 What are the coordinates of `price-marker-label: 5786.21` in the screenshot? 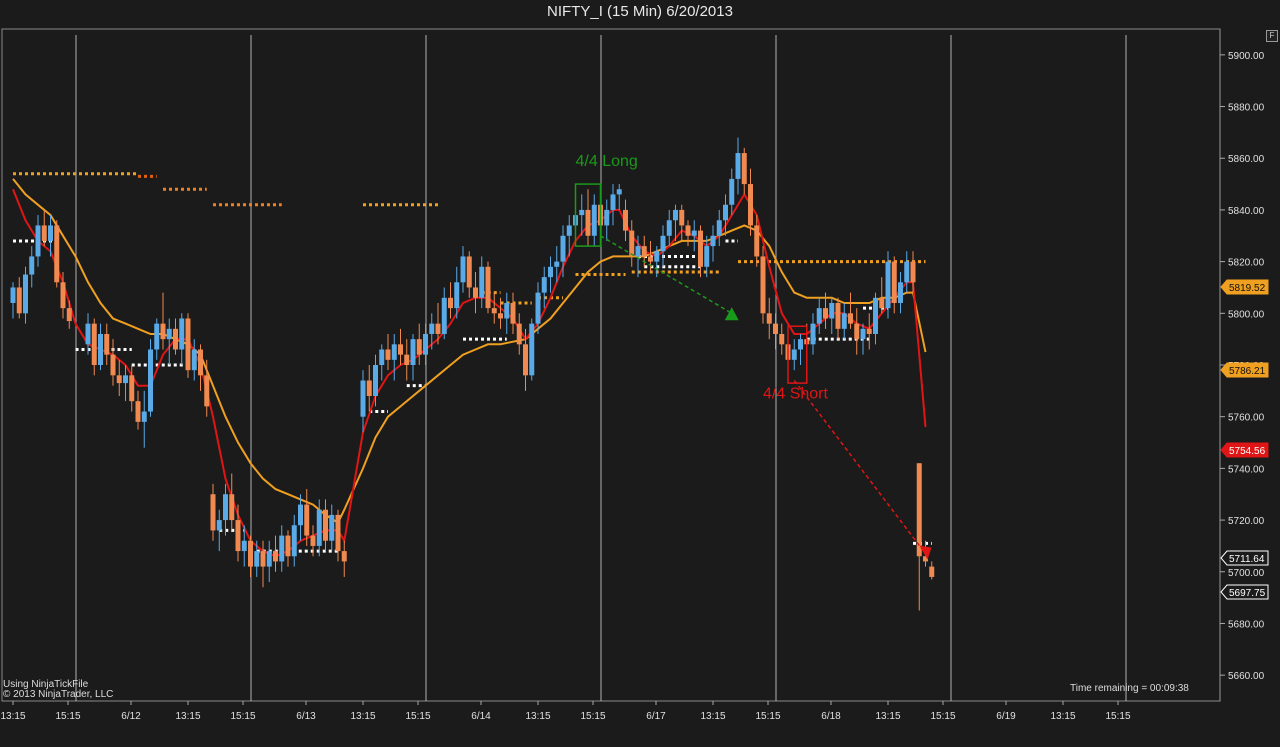 It's located at (1247, 371).